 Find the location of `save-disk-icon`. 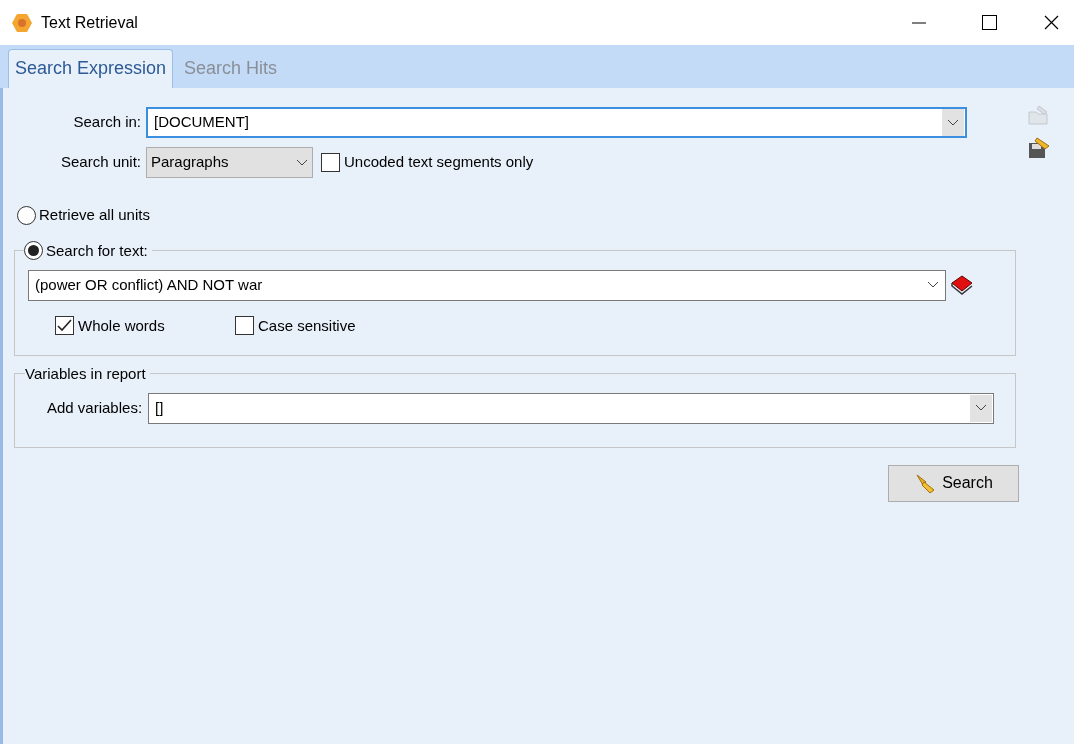

save-disk-icon is located at coordinates (1039, 148).